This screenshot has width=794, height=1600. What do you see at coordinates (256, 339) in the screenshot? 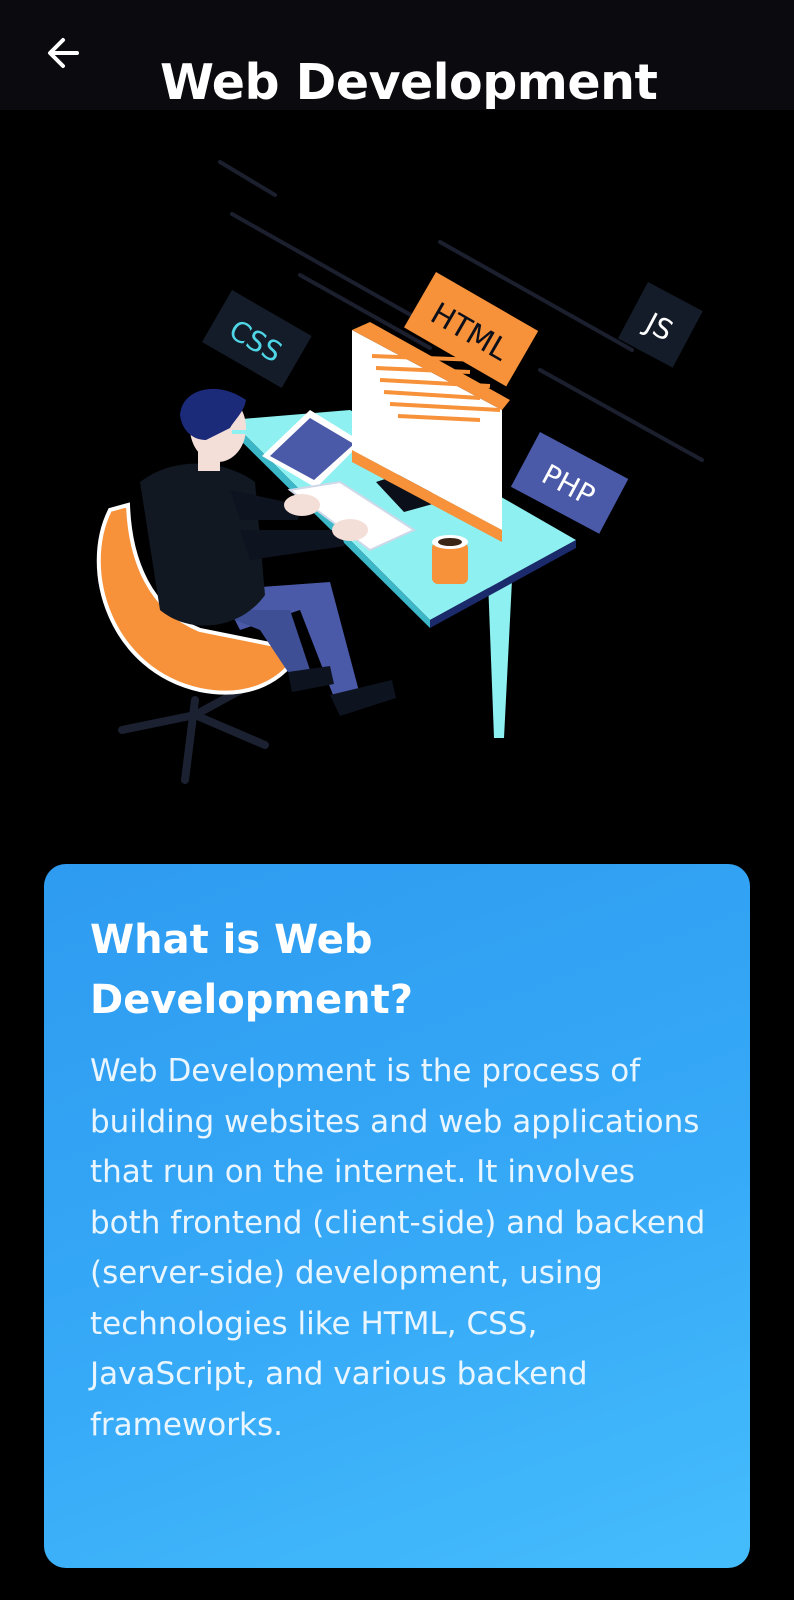
I see `css-tag: CSS` at bounding box center [256, 339].